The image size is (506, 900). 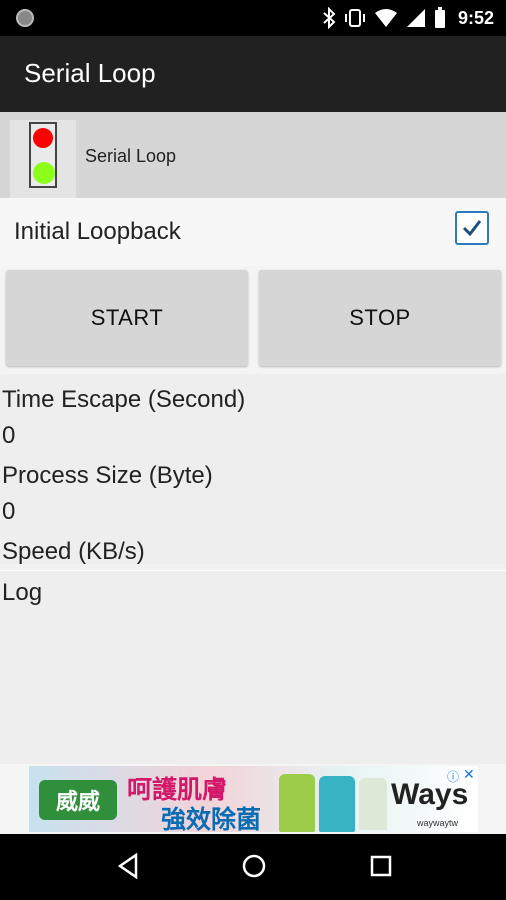 What do you see at coordinates (438, 823) in the screenshot?
I see `ad-brand-sub: waywaytw` at bounding box center [438, 823].